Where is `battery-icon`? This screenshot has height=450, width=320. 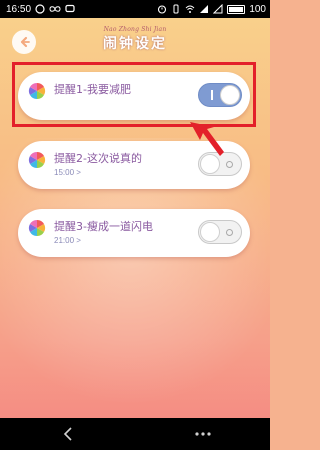 battery-icon is located at coordinates (236, 9).